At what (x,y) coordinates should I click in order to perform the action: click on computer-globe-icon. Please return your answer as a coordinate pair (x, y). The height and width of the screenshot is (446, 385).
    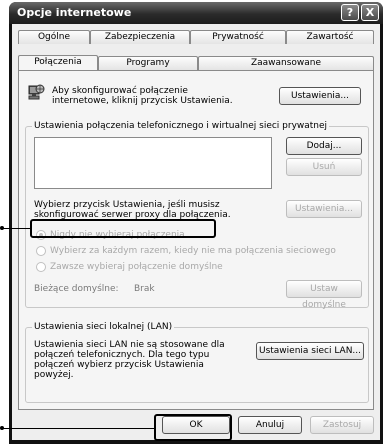
    Looking at the image, I should click on (36, 92).